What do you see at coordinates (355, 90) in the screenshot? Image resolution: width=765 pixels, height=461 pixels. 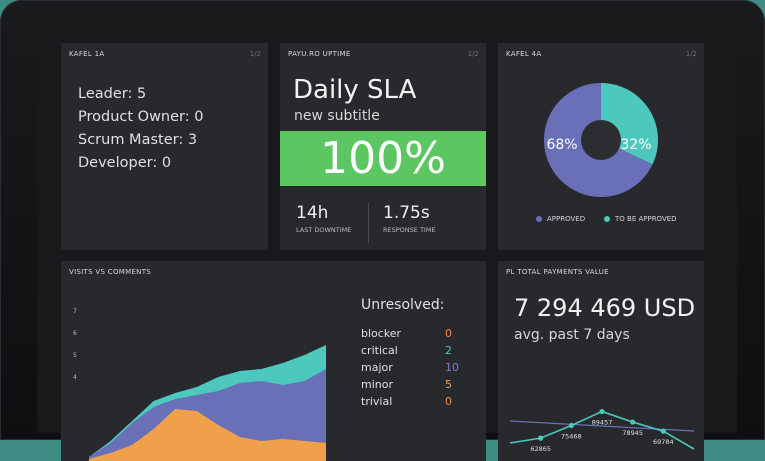 I see `sla-heading: Daily SLA` at bounding box center [355, 90].